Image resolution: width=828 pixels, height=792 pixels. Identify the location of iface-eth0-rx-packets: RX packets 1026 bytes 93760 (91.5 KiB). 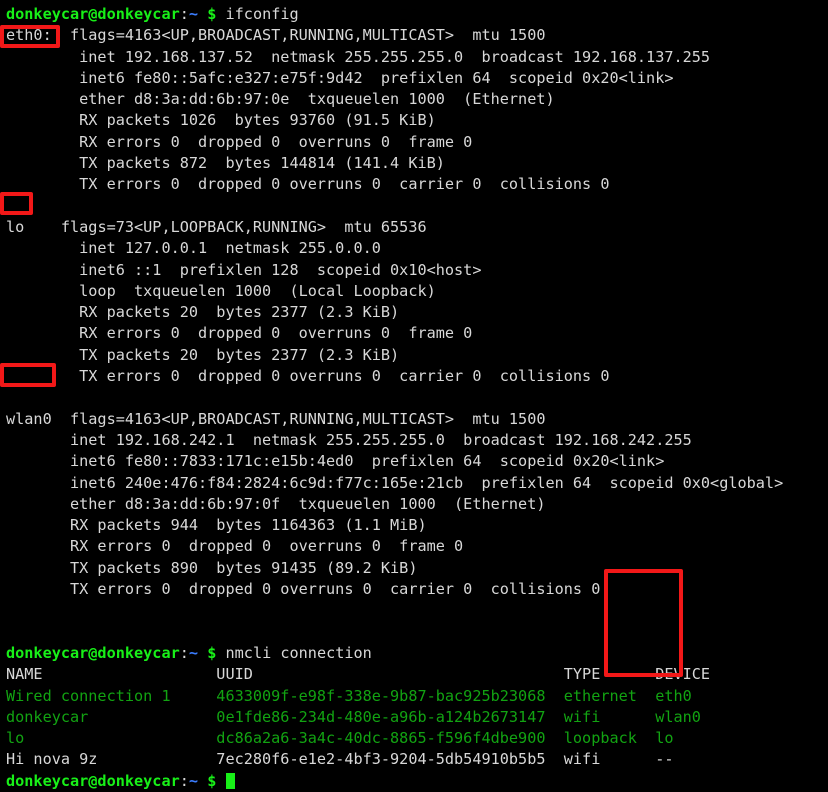
(221, 120).